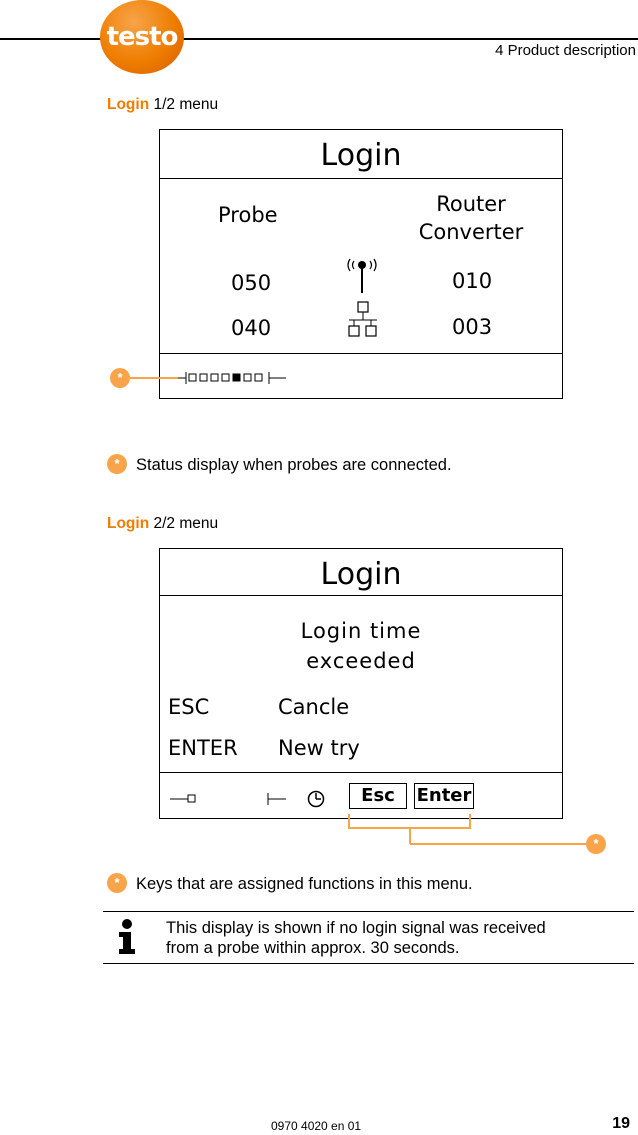  Describe the element at coordinates (471, 204) in the screenshot. I see `router-label: Router` at that location.